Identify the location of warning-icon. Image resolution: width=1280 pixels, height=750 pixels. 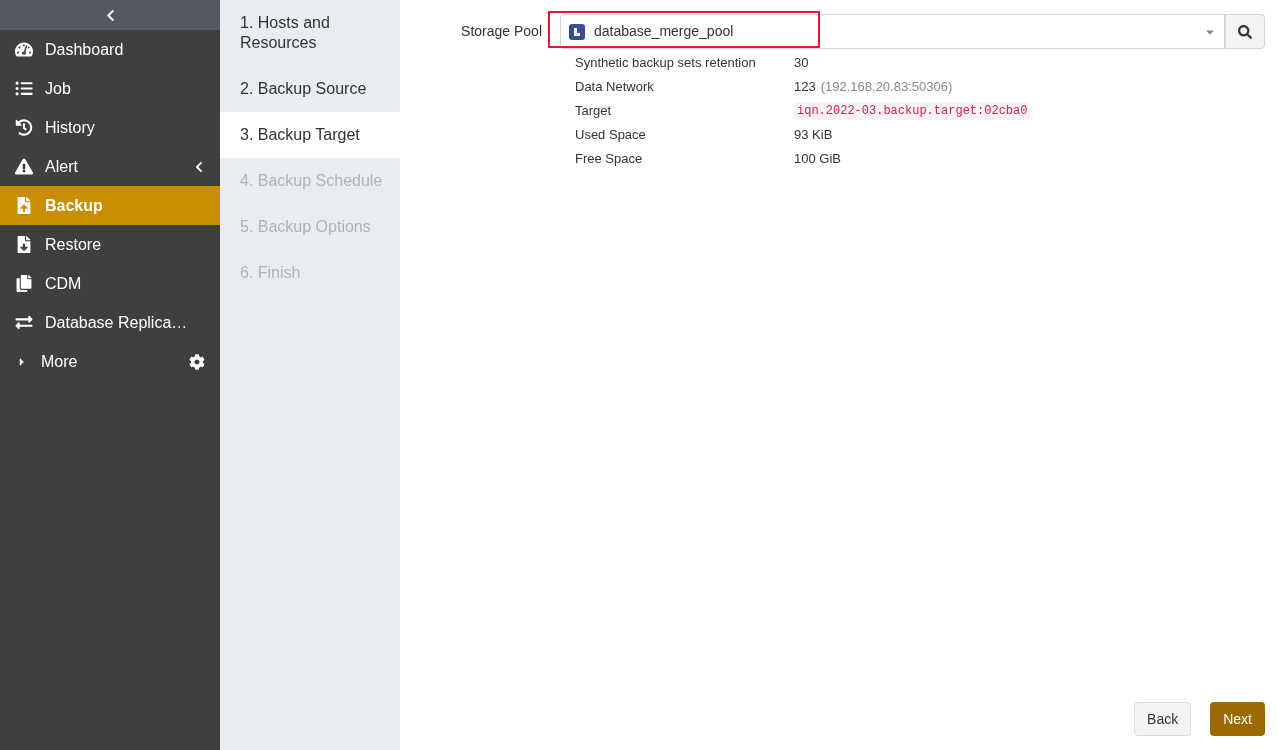
(24, 166).